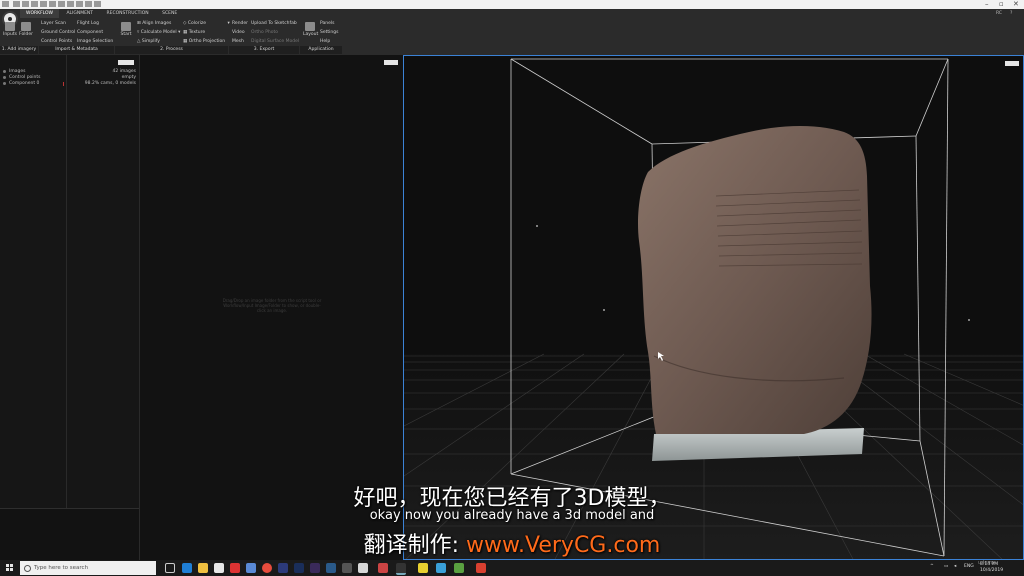  What do you see at coordinates (283, 568) in the screenshot?
I see `premiere-icon` at bounding box center [283, 568].